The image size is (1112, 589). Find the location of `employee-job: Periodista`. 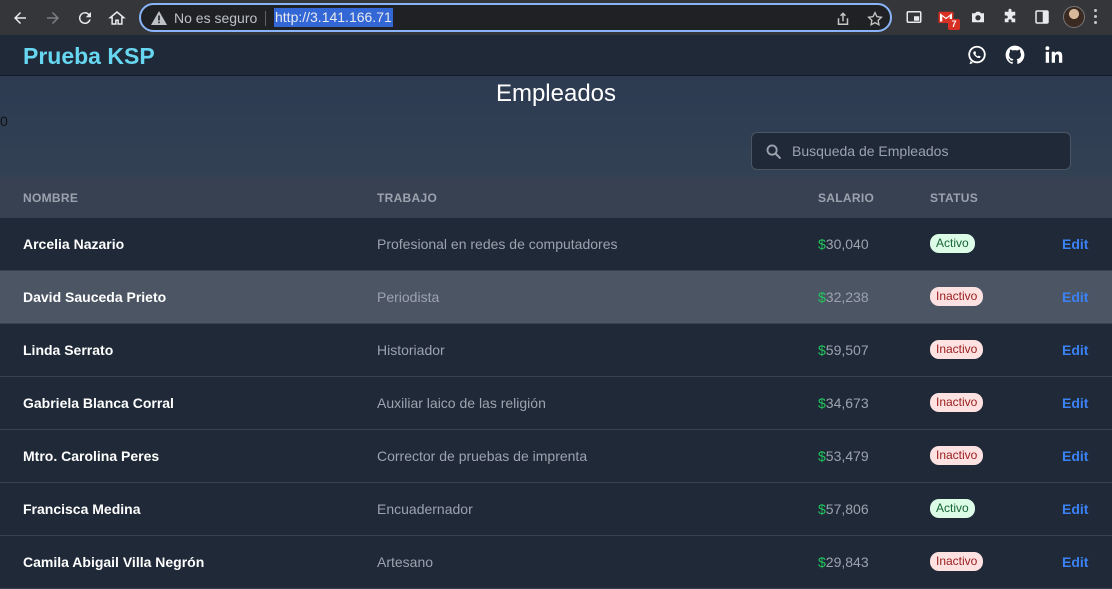

employee-job: Periodista is located at coordinates (408, 297).